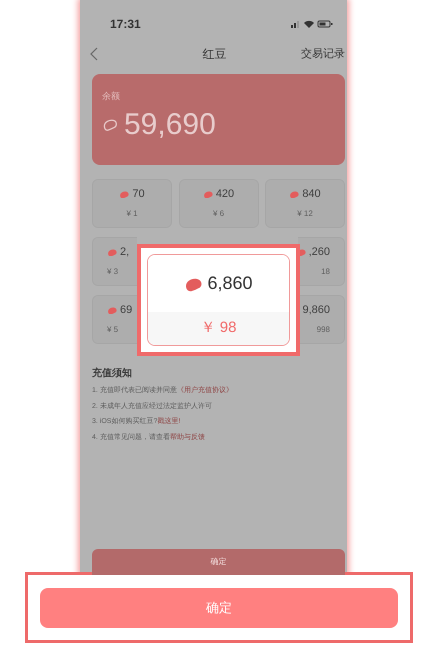  What do you see at coordinates (112, 373) in the screenshot?
I see `notice-title: 充值须知` at bounding box center [112, 373].